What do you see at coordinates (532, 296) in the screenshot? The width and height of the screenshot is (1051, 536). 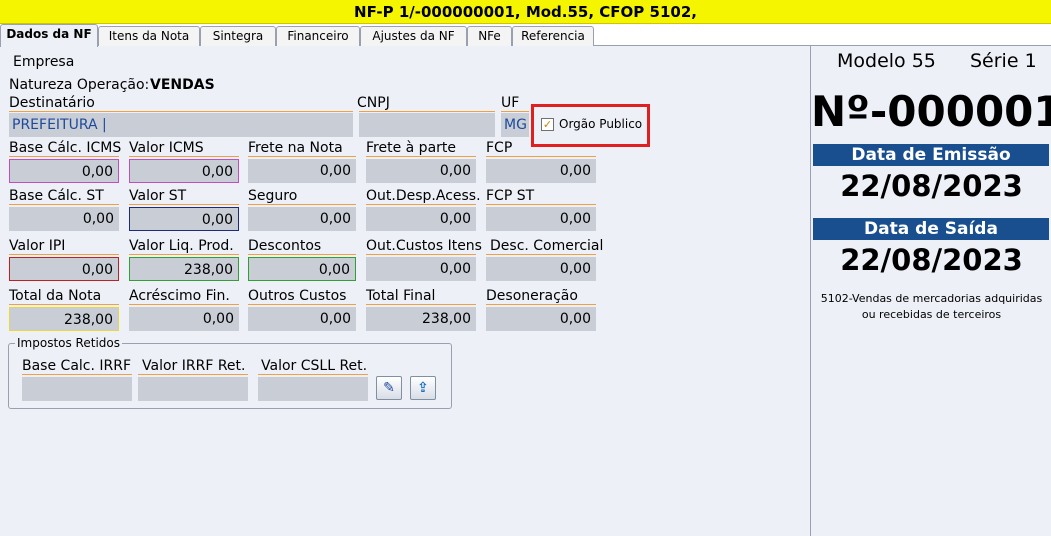 I see `desoneracao-label: Desoneração` at bounding box center [532, 296].